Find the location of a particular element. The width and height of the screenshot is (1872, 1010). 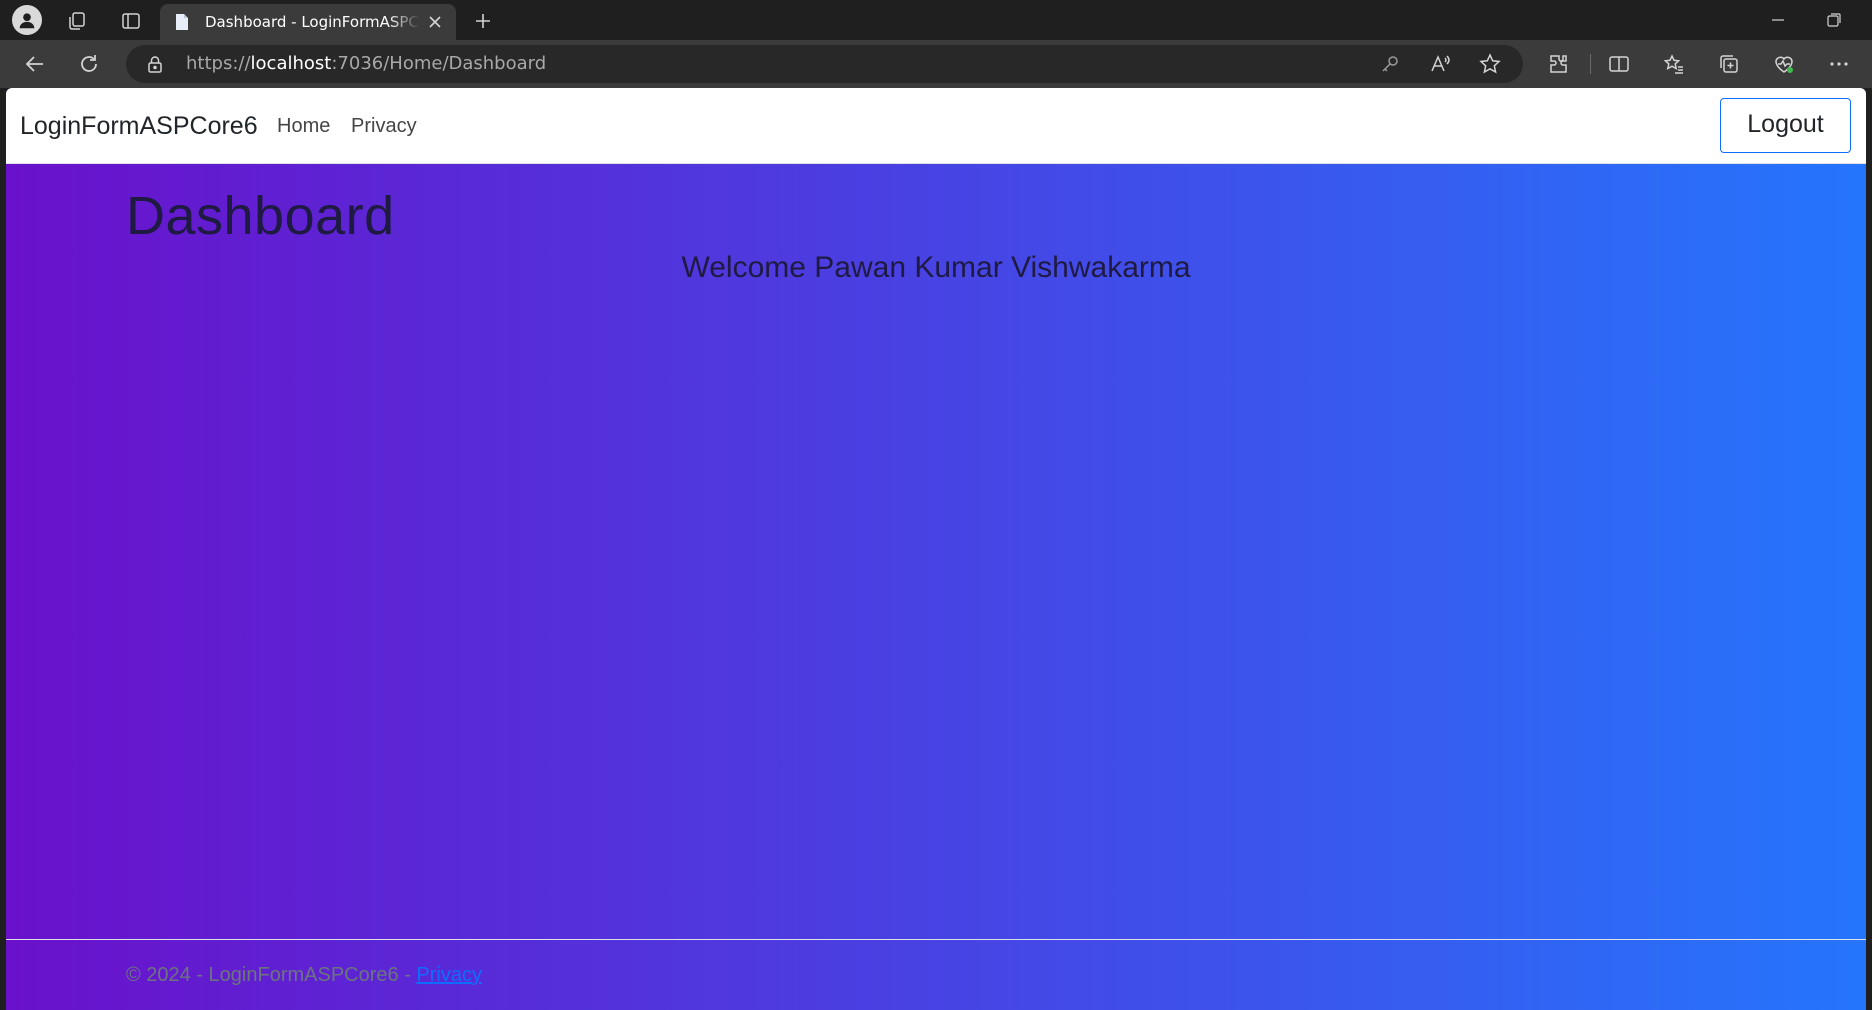

toolbar-divider is located at coordinates (1590, 64).